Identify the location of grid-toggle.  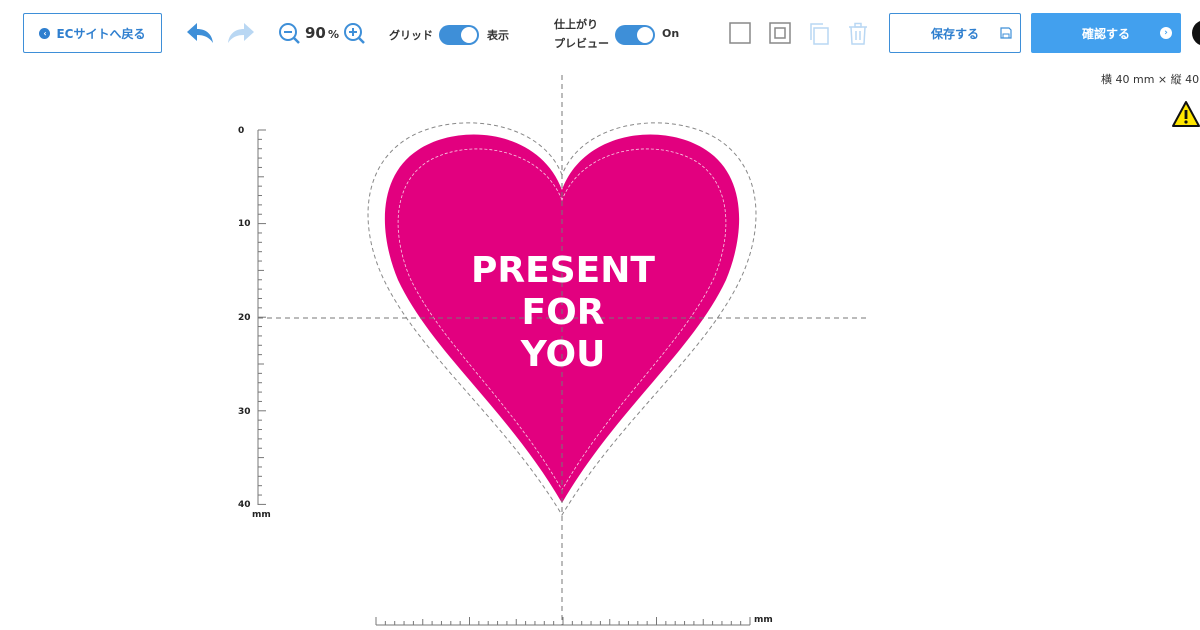
(459, 35).